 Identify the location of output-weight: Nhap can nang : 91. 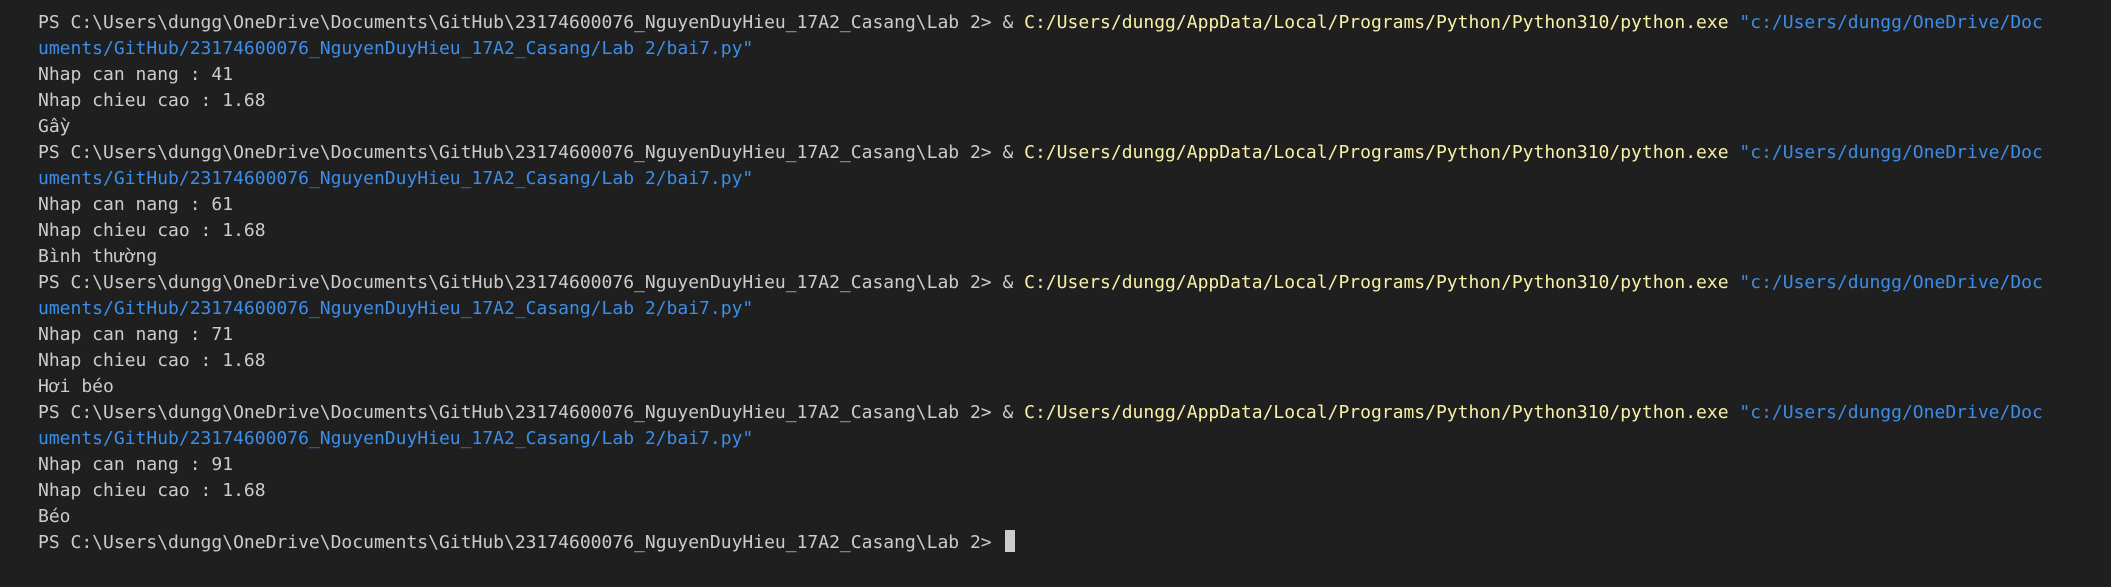
(136, 464).